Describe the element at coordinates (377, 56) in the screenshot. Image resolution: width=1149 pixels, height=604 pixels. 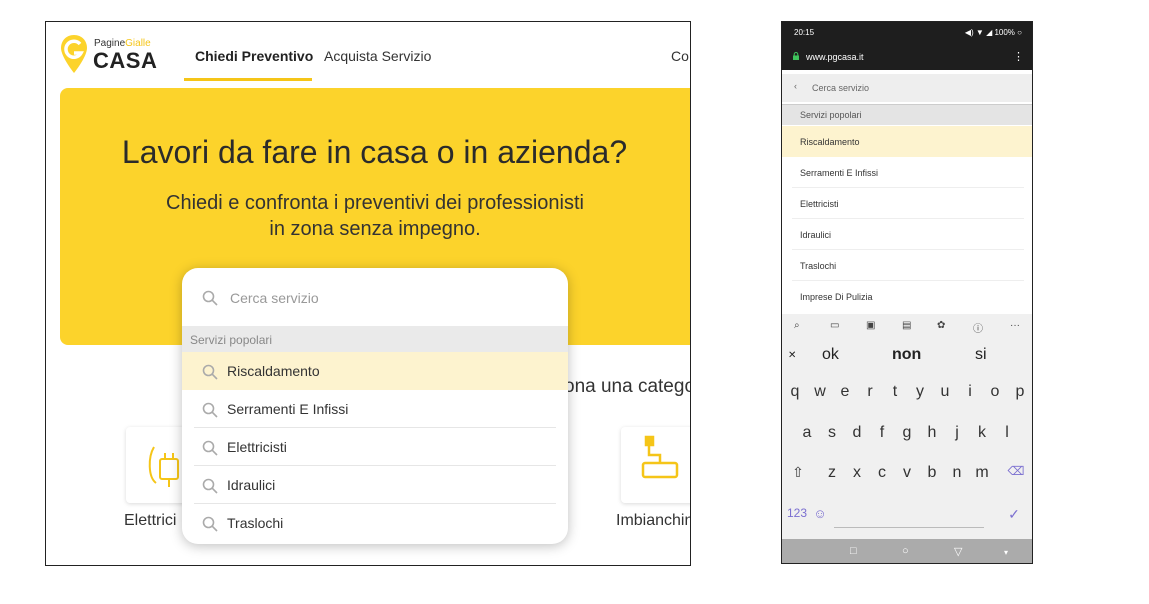
I see `nav-acquista-servizio: Acquista Servizio` at that location.